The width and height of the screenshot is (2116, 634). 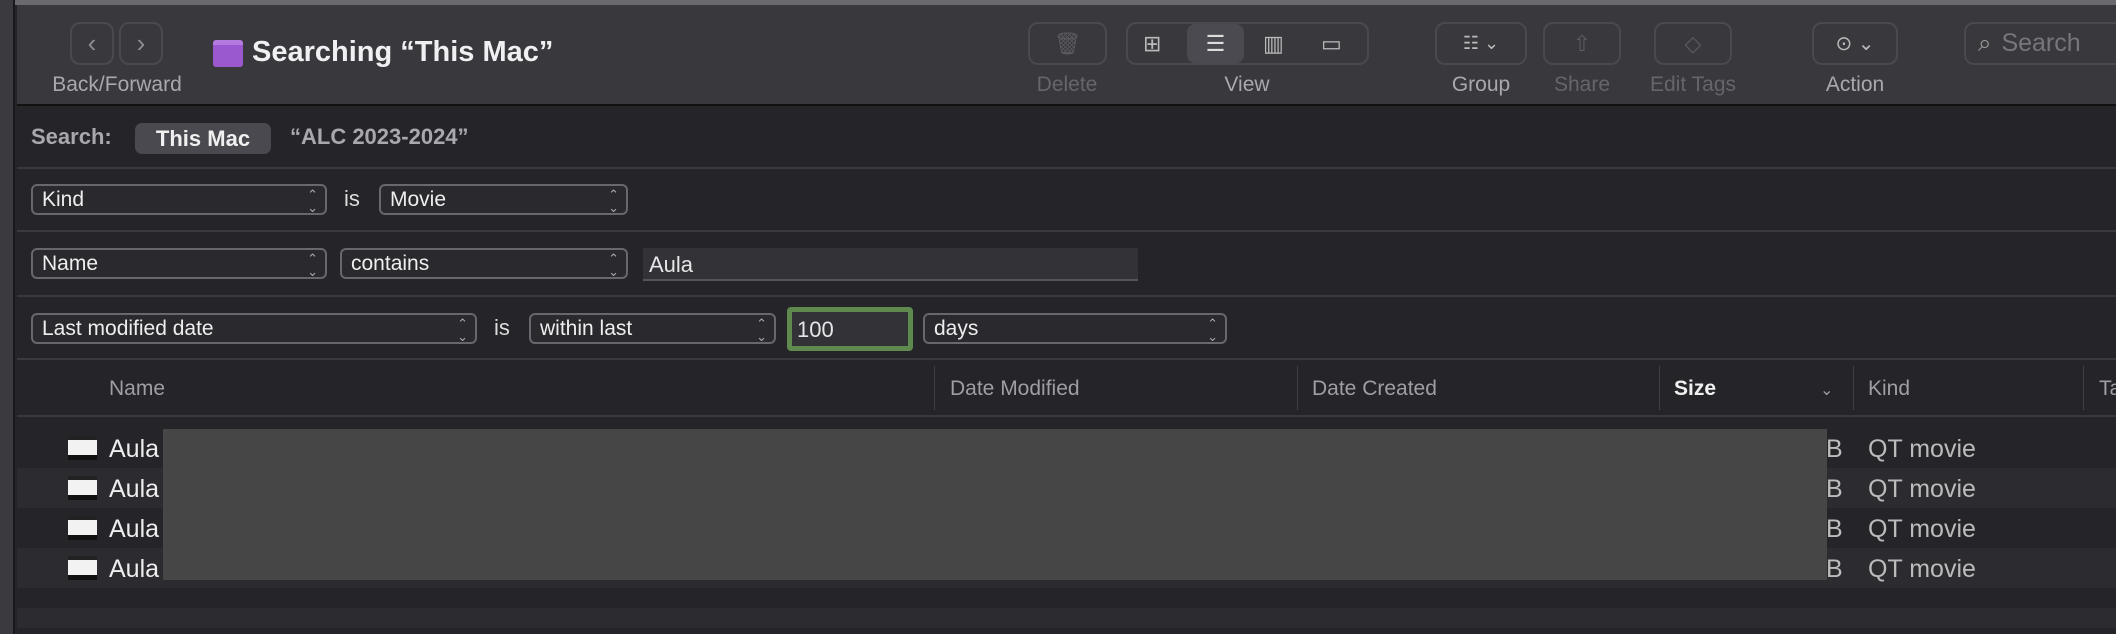 I want to click on popup-value: Name, so click(x=70, y=263).